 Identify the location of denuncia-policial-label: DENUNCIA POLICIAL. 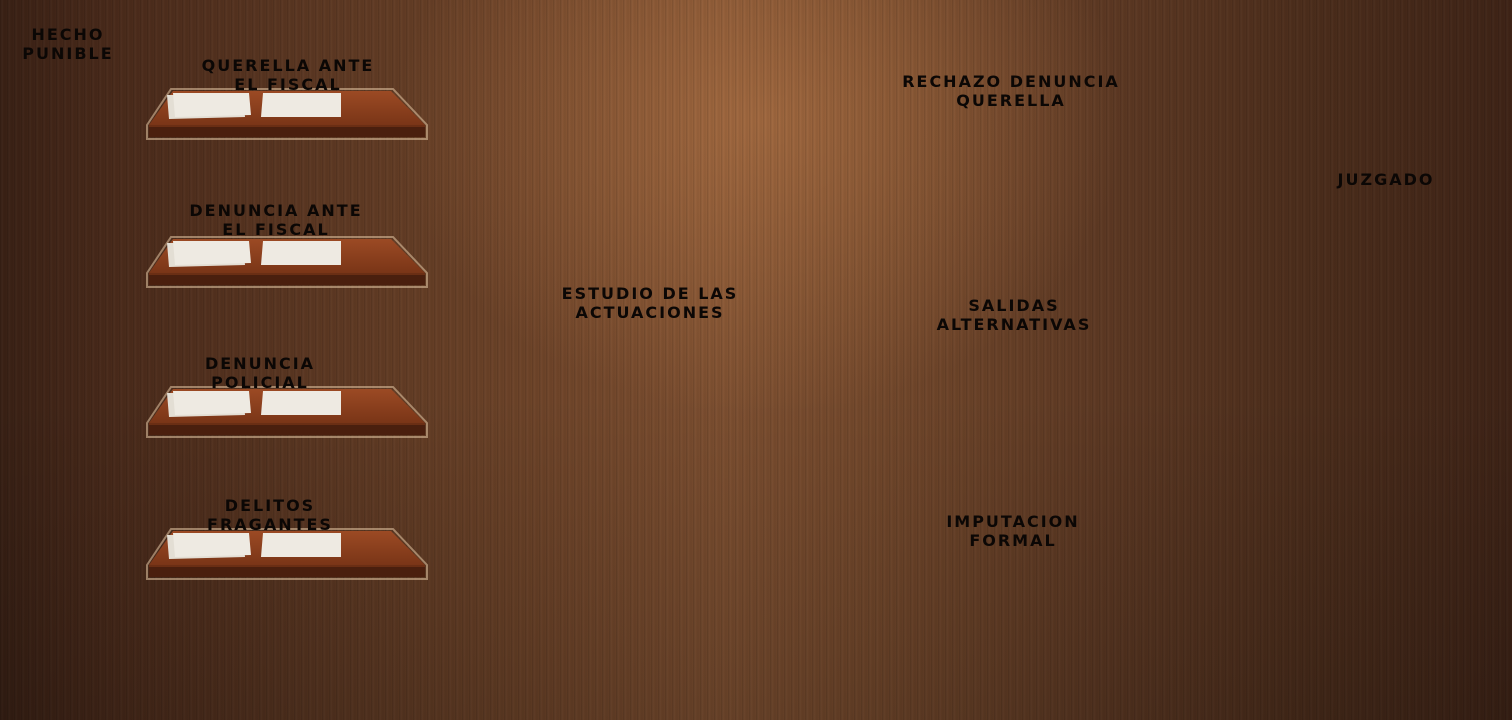
(260, 373).